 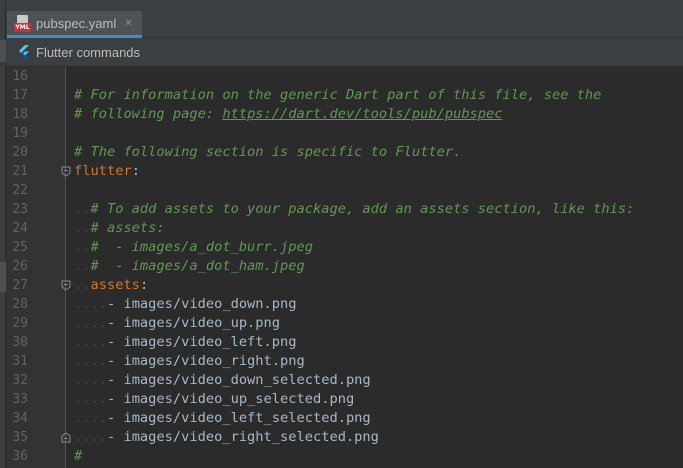 I want to click on code-line: 31 ....- images/video_right.png, so click(x=344, y=361).